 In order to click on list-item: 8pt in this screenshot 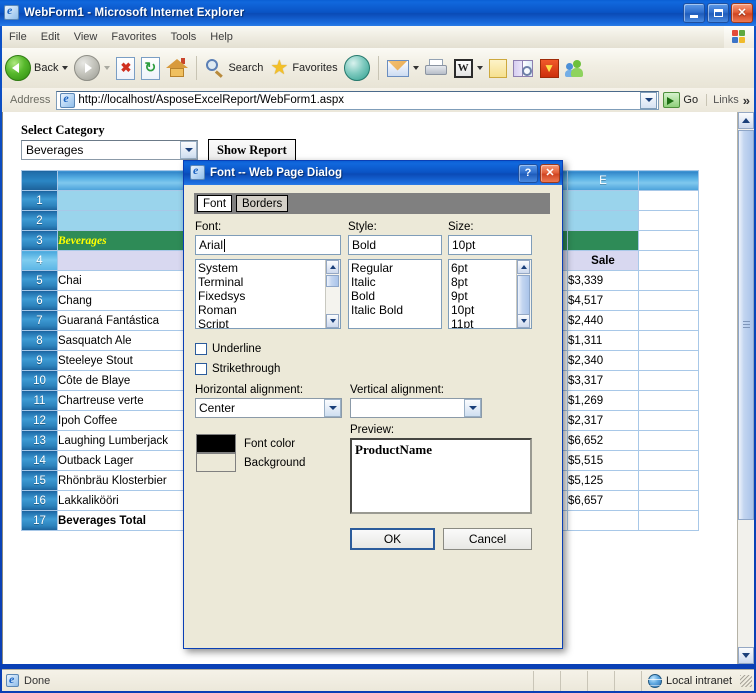, I will do `click(484, 282)`.